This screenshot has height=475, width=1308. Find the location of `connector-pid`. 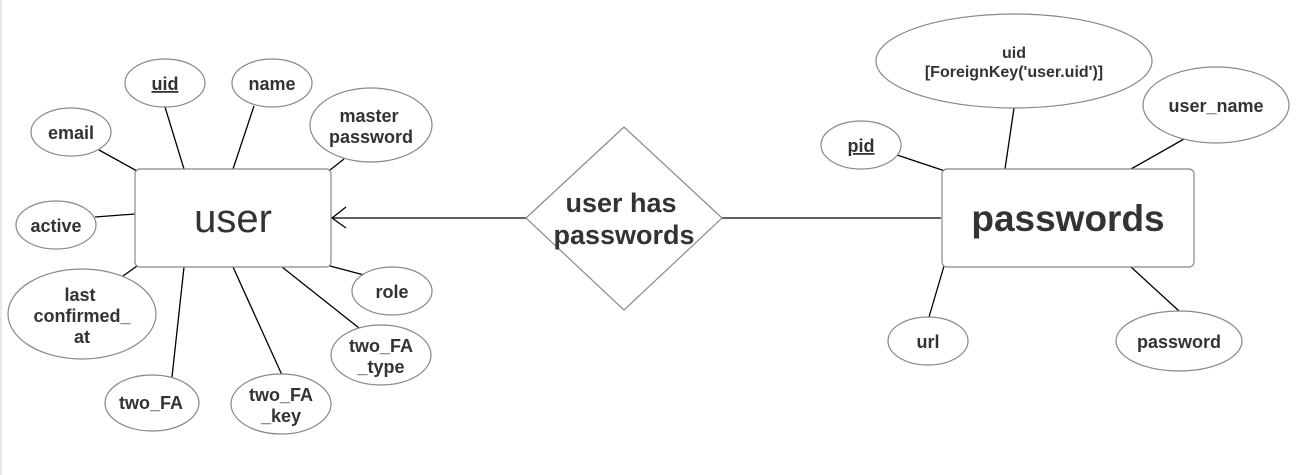

connector-pid is located at coordinates (921, 163).